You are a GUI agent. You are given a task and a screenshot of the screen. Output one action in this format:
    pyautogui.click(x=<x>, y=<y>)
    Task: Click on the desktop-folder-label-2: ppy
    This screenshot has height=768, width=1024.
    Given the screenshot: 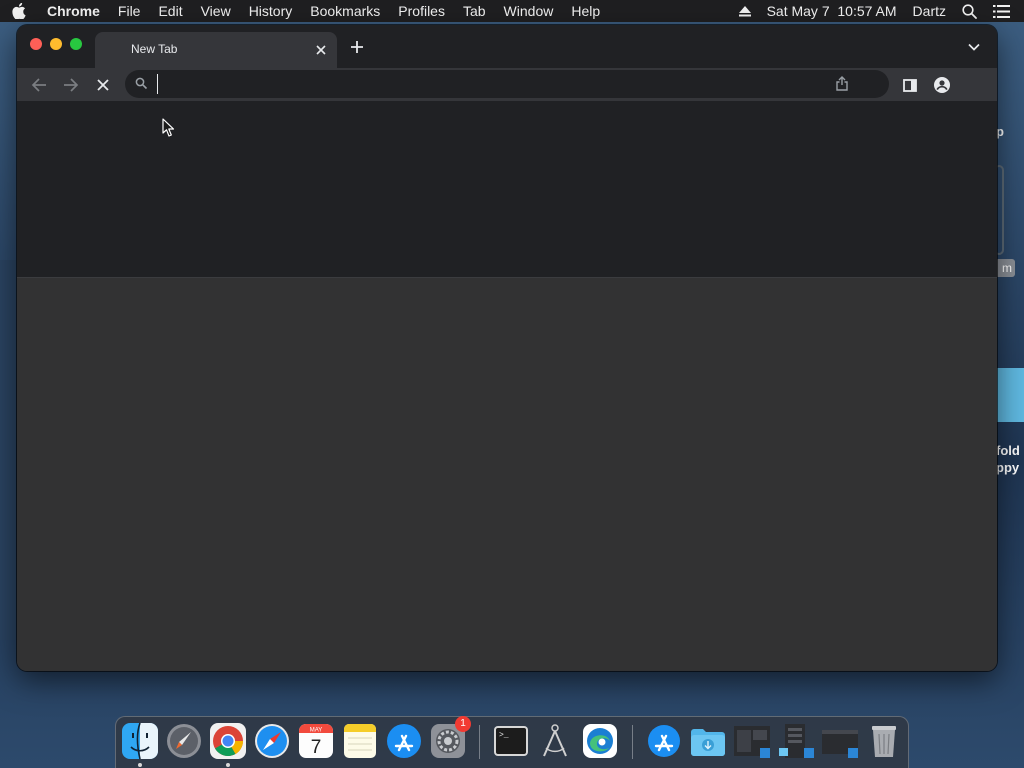 What is the action you would take?
    pyautogui.click(x=1010, y=467)
    